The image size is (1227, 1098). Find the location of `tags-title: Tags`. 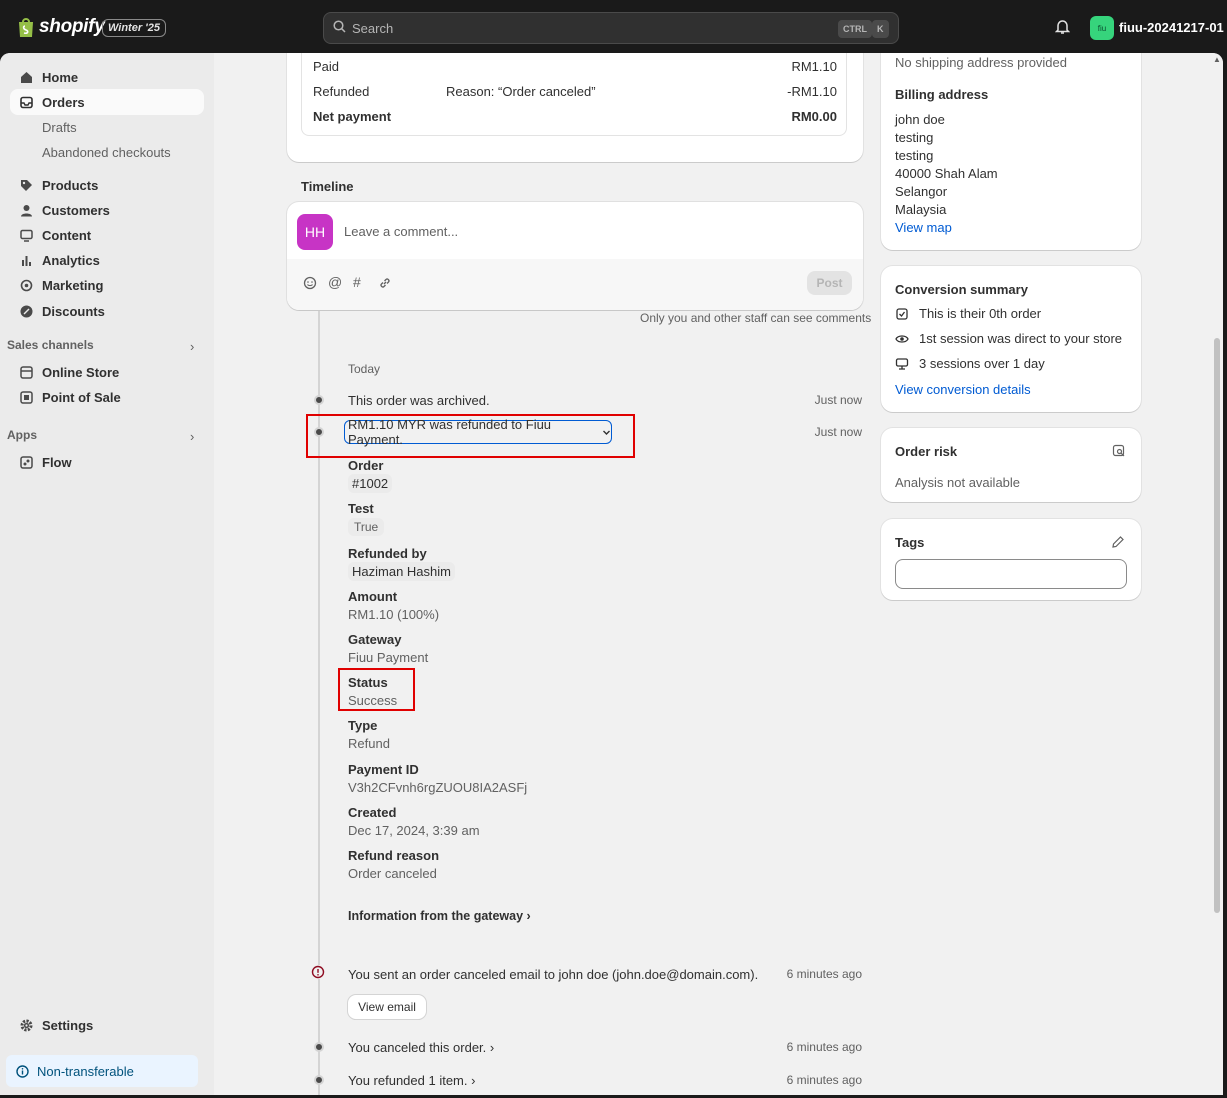

tags-title: Tags is located at coordinates (910, 542).